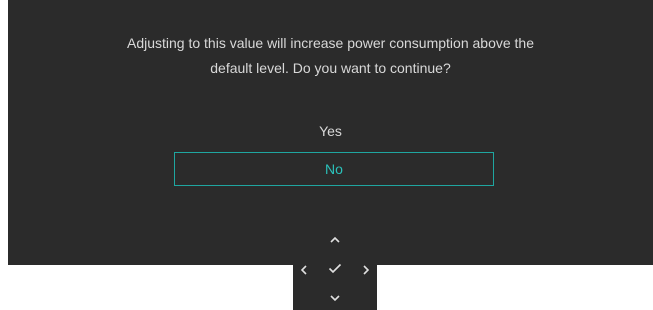  I want to click on dialog-message-line-2: default level. Do you want to continue?, so click(330, 68).